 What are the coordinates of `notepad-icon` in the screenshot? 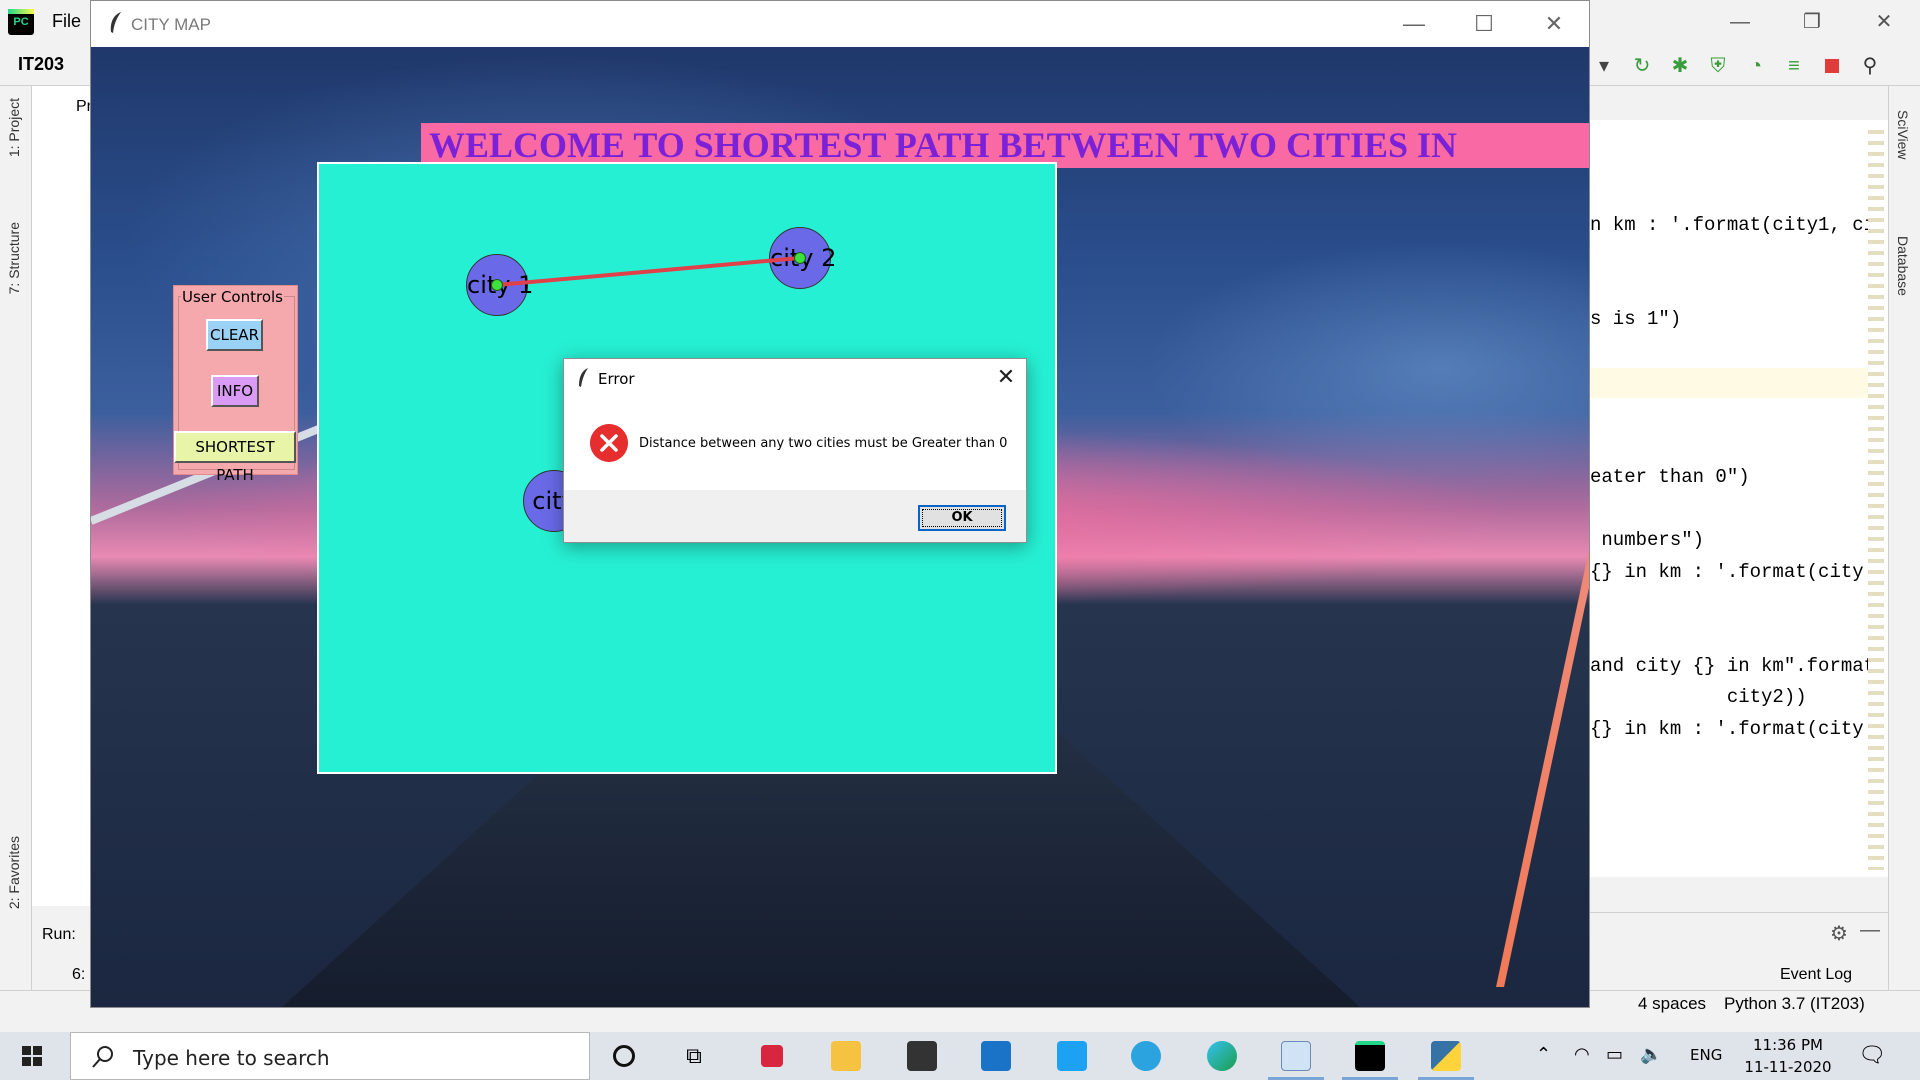 It's located at (1296, 1056).